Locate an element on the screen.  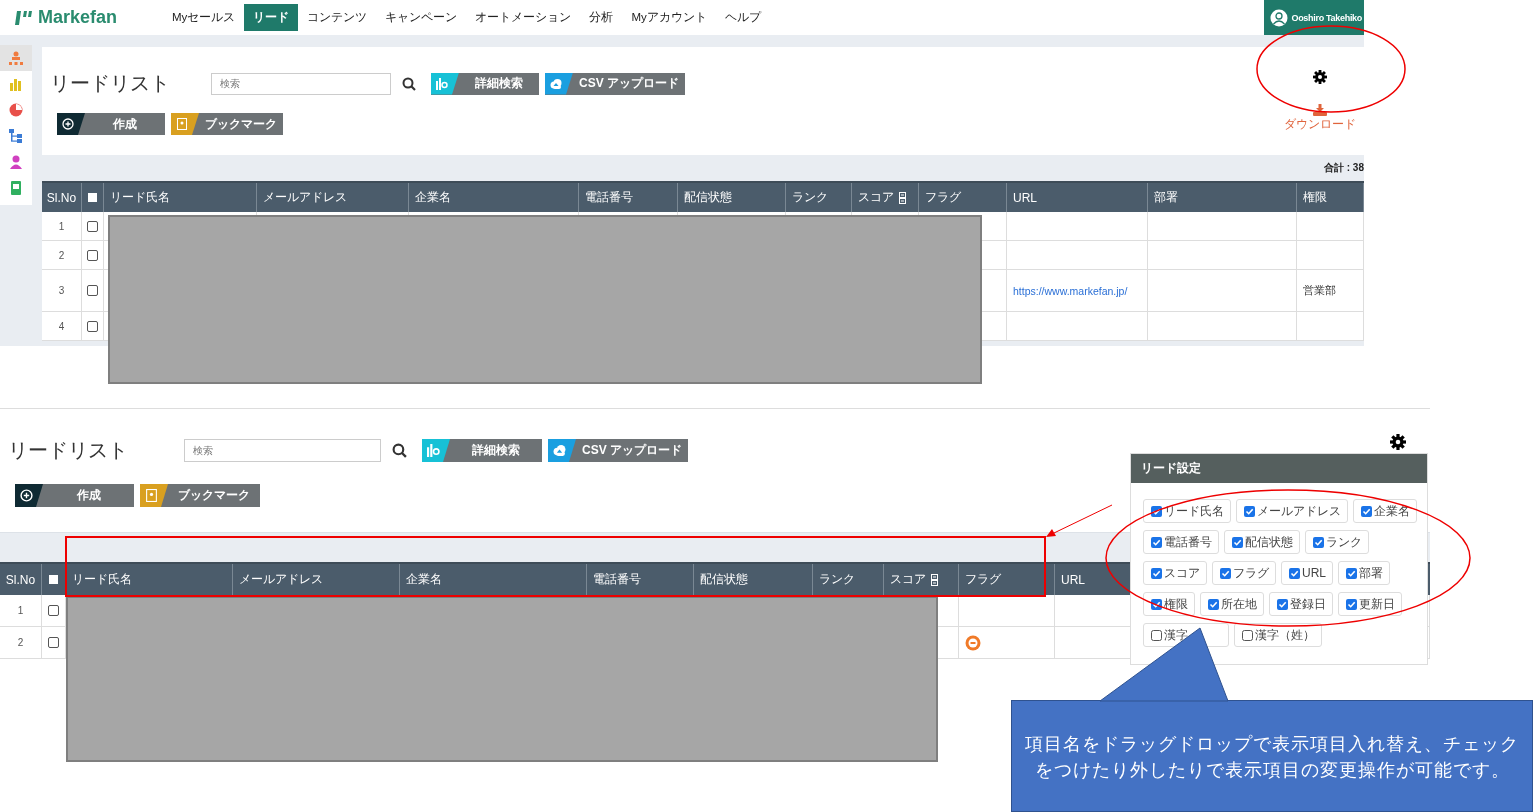
nav-item: 分析 is located at coordinates (601, 17).